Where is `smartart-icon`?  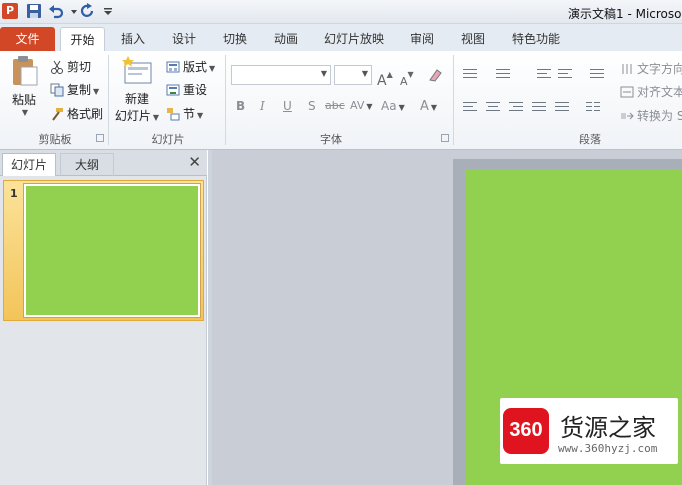 smartart-icon is located at coordinates (627, 116).